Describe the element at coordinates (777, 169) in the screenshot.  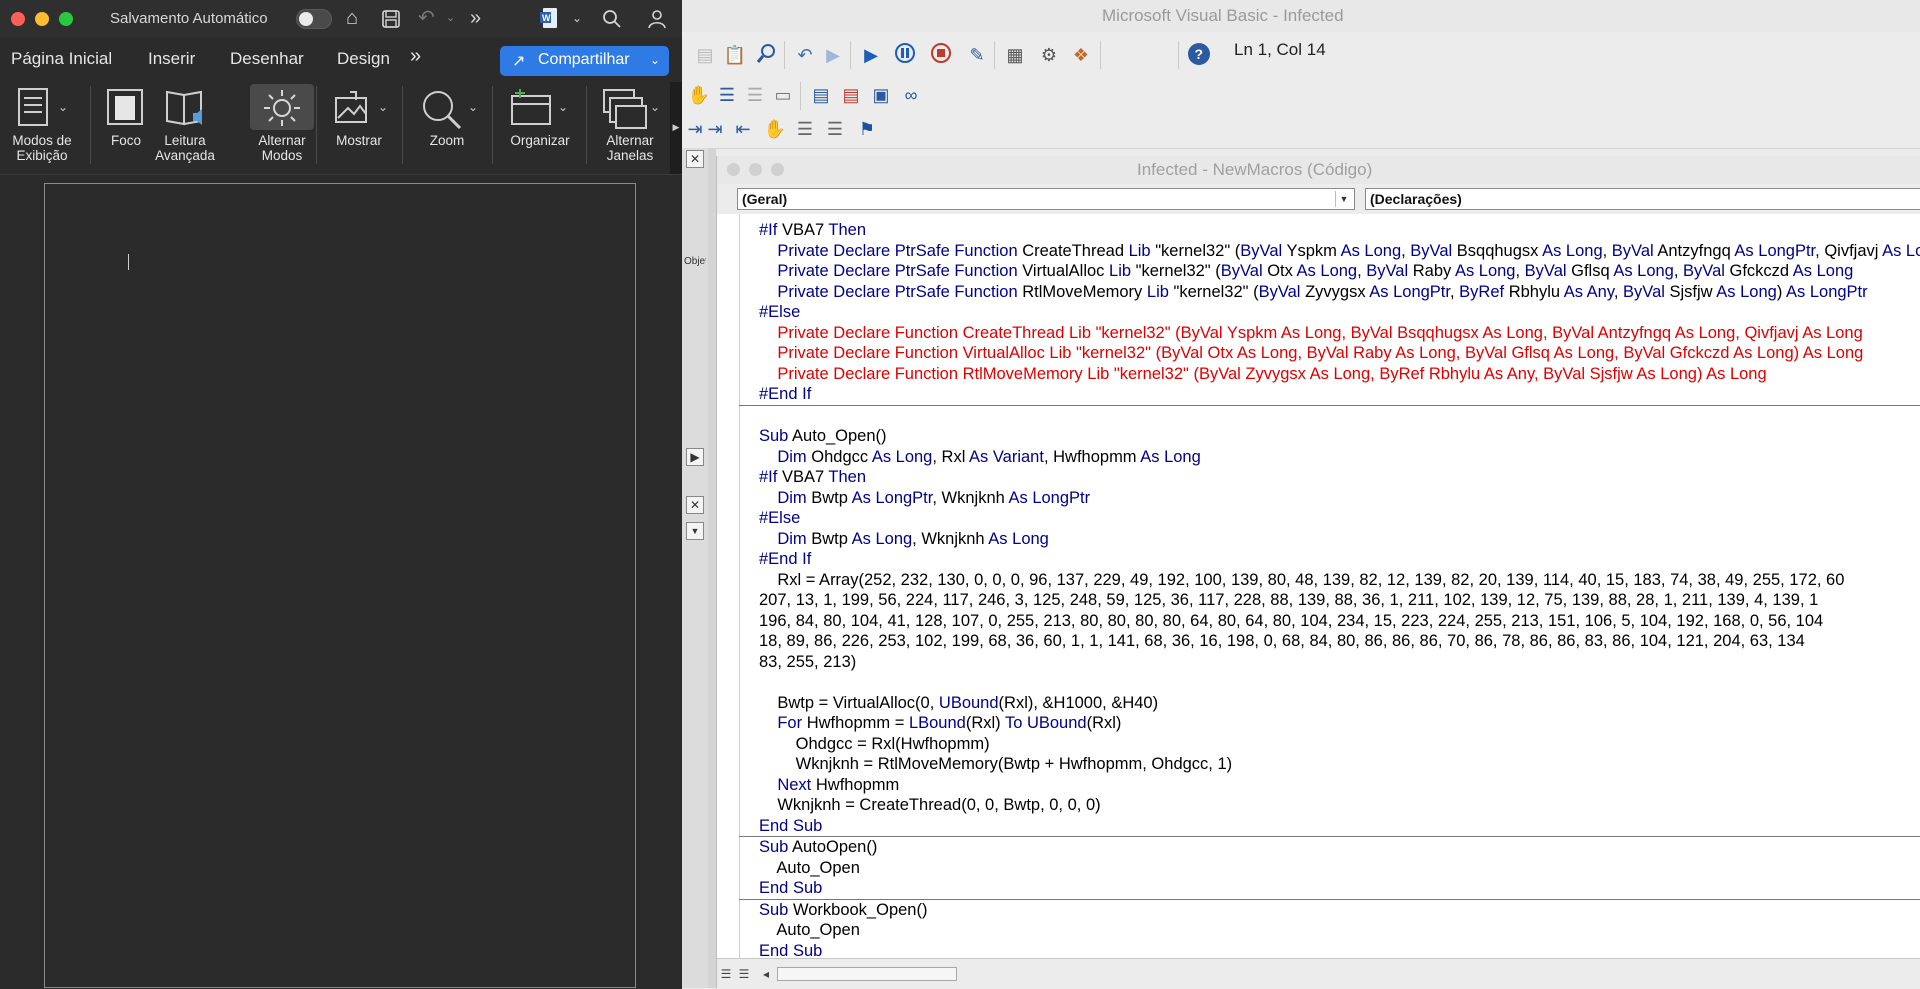
I see `code-zoom-button` at that location.